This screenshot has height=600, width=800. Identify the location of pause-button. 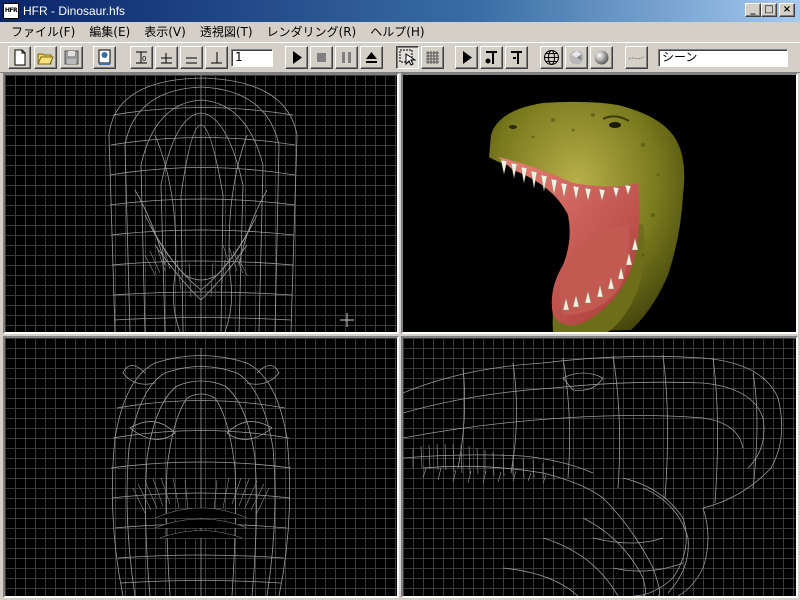
(346, 57).